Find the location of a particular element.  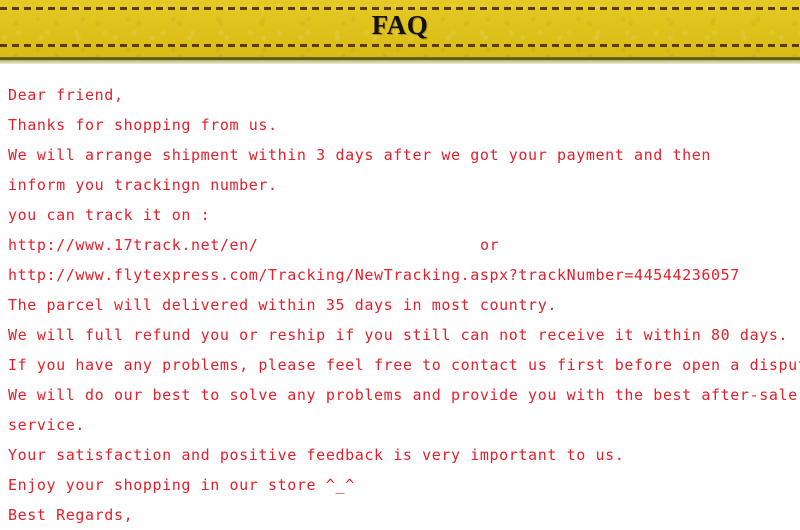

letter-line-or: or is located at coordinates (490, 245).